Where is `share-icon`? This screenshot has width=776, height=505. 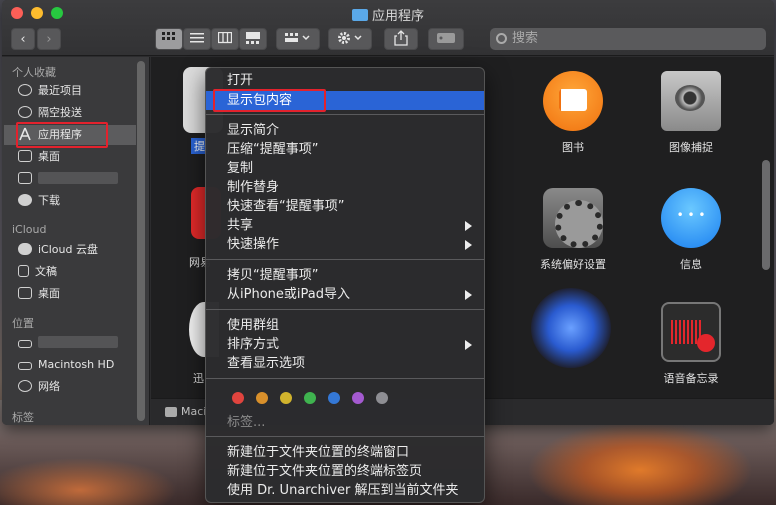 share-icon is located at coordinates (401, 38).